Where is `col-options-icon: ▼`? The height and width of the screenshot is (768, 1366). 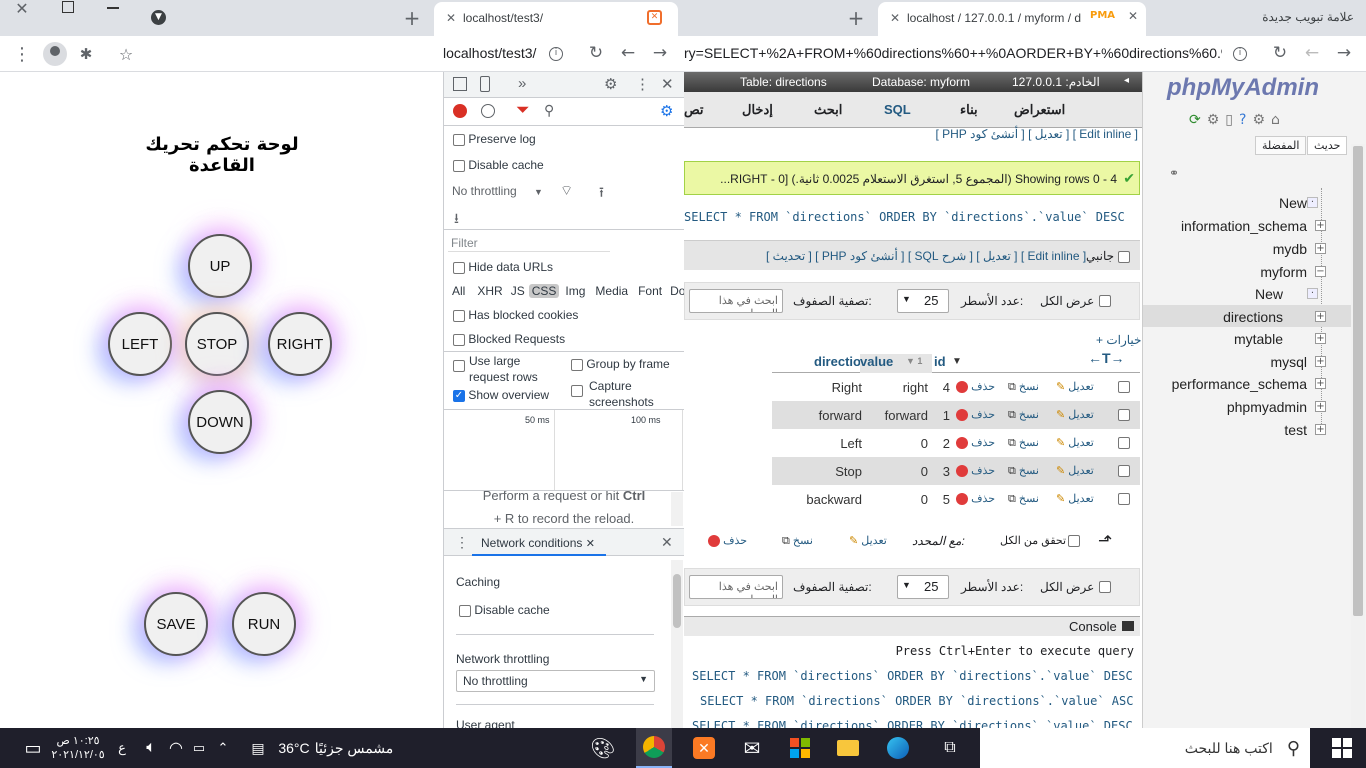
col-options-icon: ▼ is located at coordinates (957, 361).